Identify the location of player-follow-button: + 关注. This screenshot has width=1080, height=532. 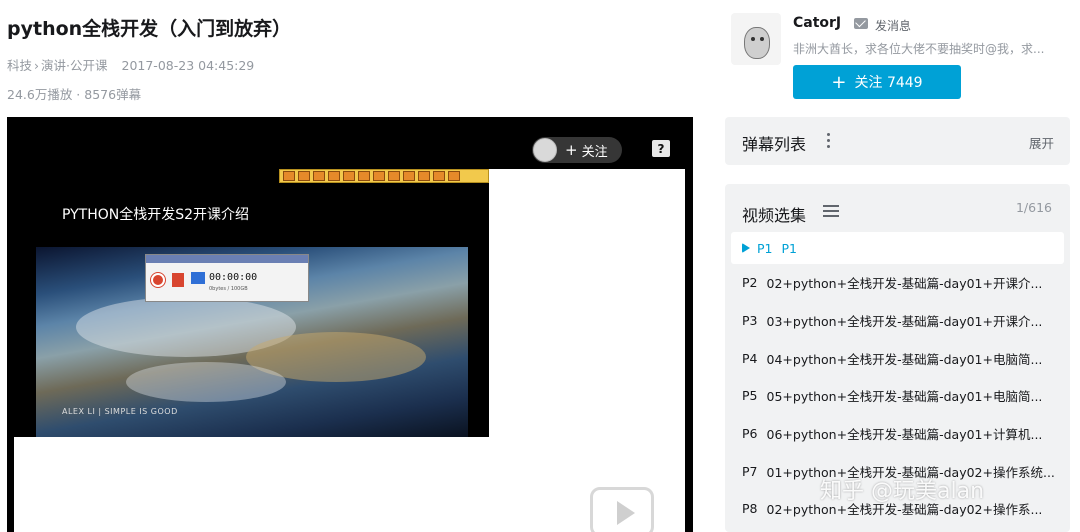
(577, 150).